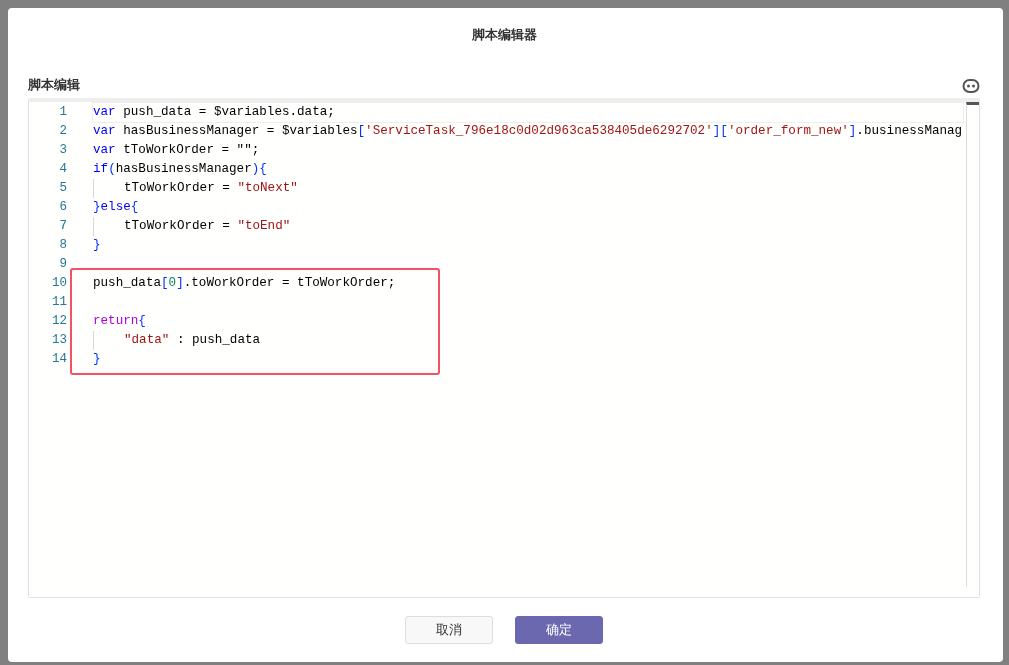 The height and width of the screenshot is (665, 1009). Describe the element at coordinates (59, 340) in the screenshot. I see `line-number: 13` at that location.